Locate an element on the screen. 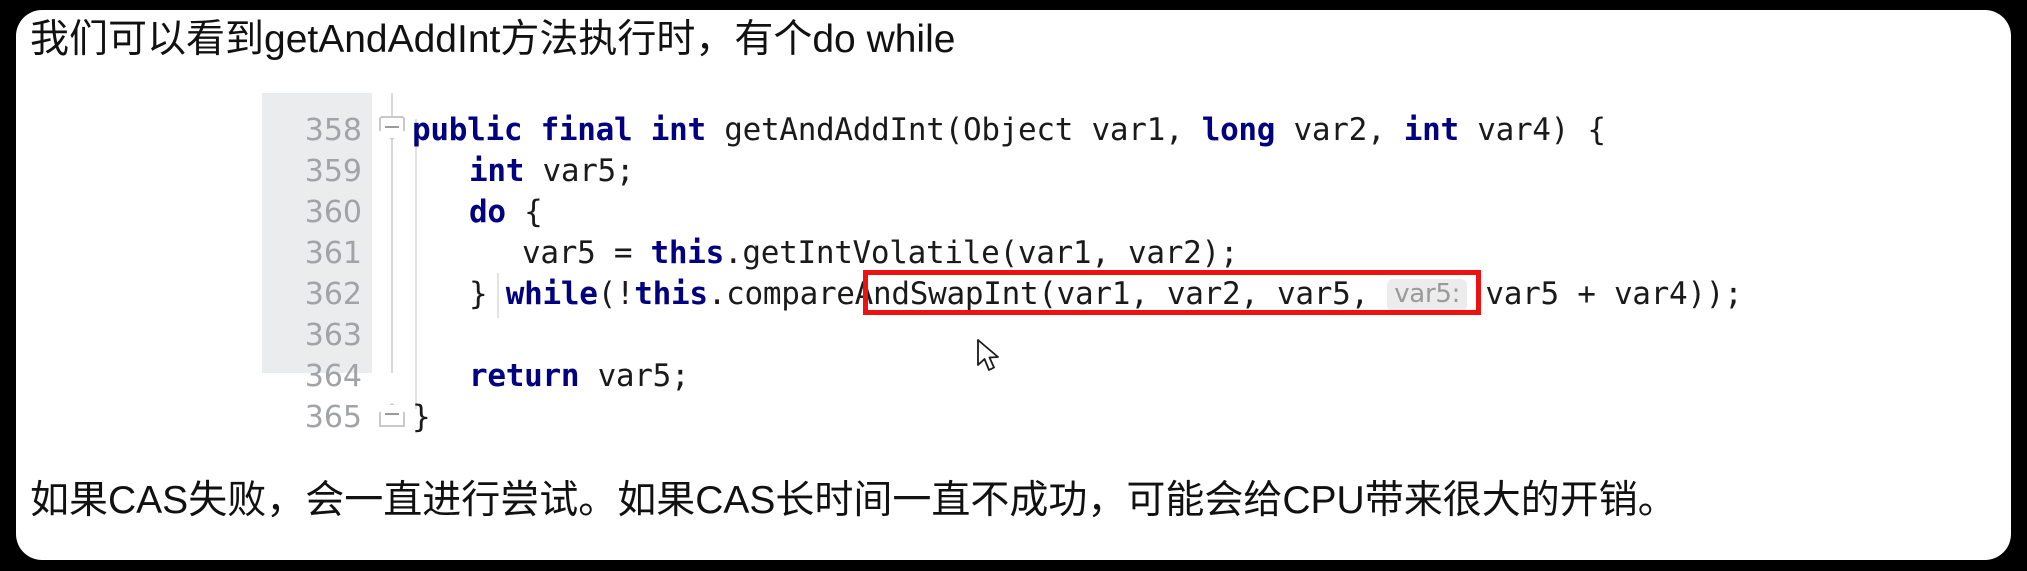 This screenshot has height=571, width=2027. code-folding-strip is located at coordinates (392, 260).